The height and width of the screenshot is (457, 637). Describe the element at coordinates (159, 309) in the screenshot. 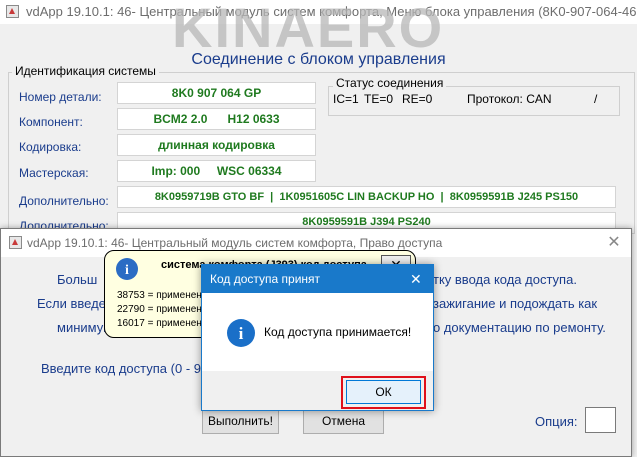

I see `tooltip-line: 22790 = применен` at that location.